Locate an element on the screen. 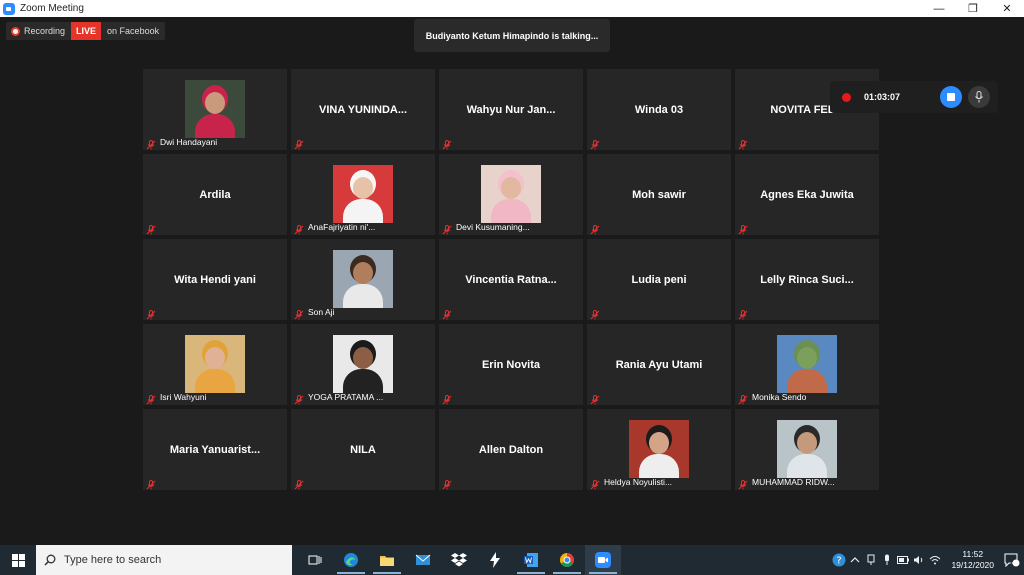 This screenshot has width=1024, height=575. zoom-taskbar-button is located at coordinates (603, 560).